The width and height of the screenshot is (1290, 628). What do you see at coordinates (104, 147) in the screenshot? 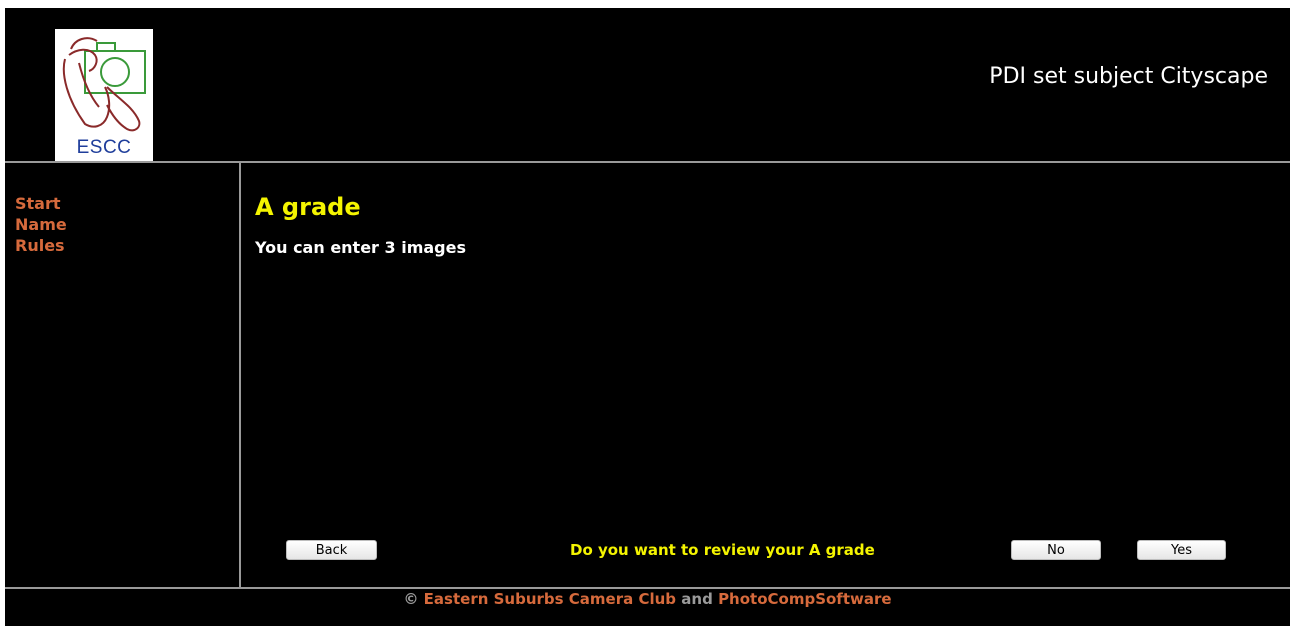
I see `logo-text: ESCC` at bounding box center [104, 147].